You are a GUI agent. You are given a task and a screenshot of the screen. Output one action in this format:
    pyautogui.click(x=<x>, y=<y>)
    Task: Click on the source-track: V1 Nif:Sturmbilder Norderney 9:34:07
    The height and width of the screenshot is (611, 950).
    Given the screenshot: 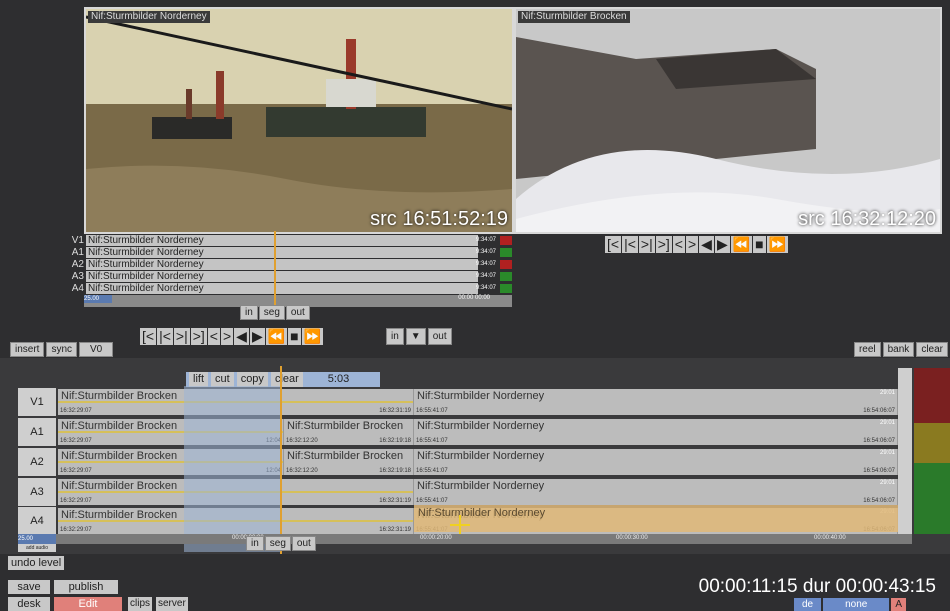 What is the action you would take?
    pyautogui.click(x=284, y=240)
    